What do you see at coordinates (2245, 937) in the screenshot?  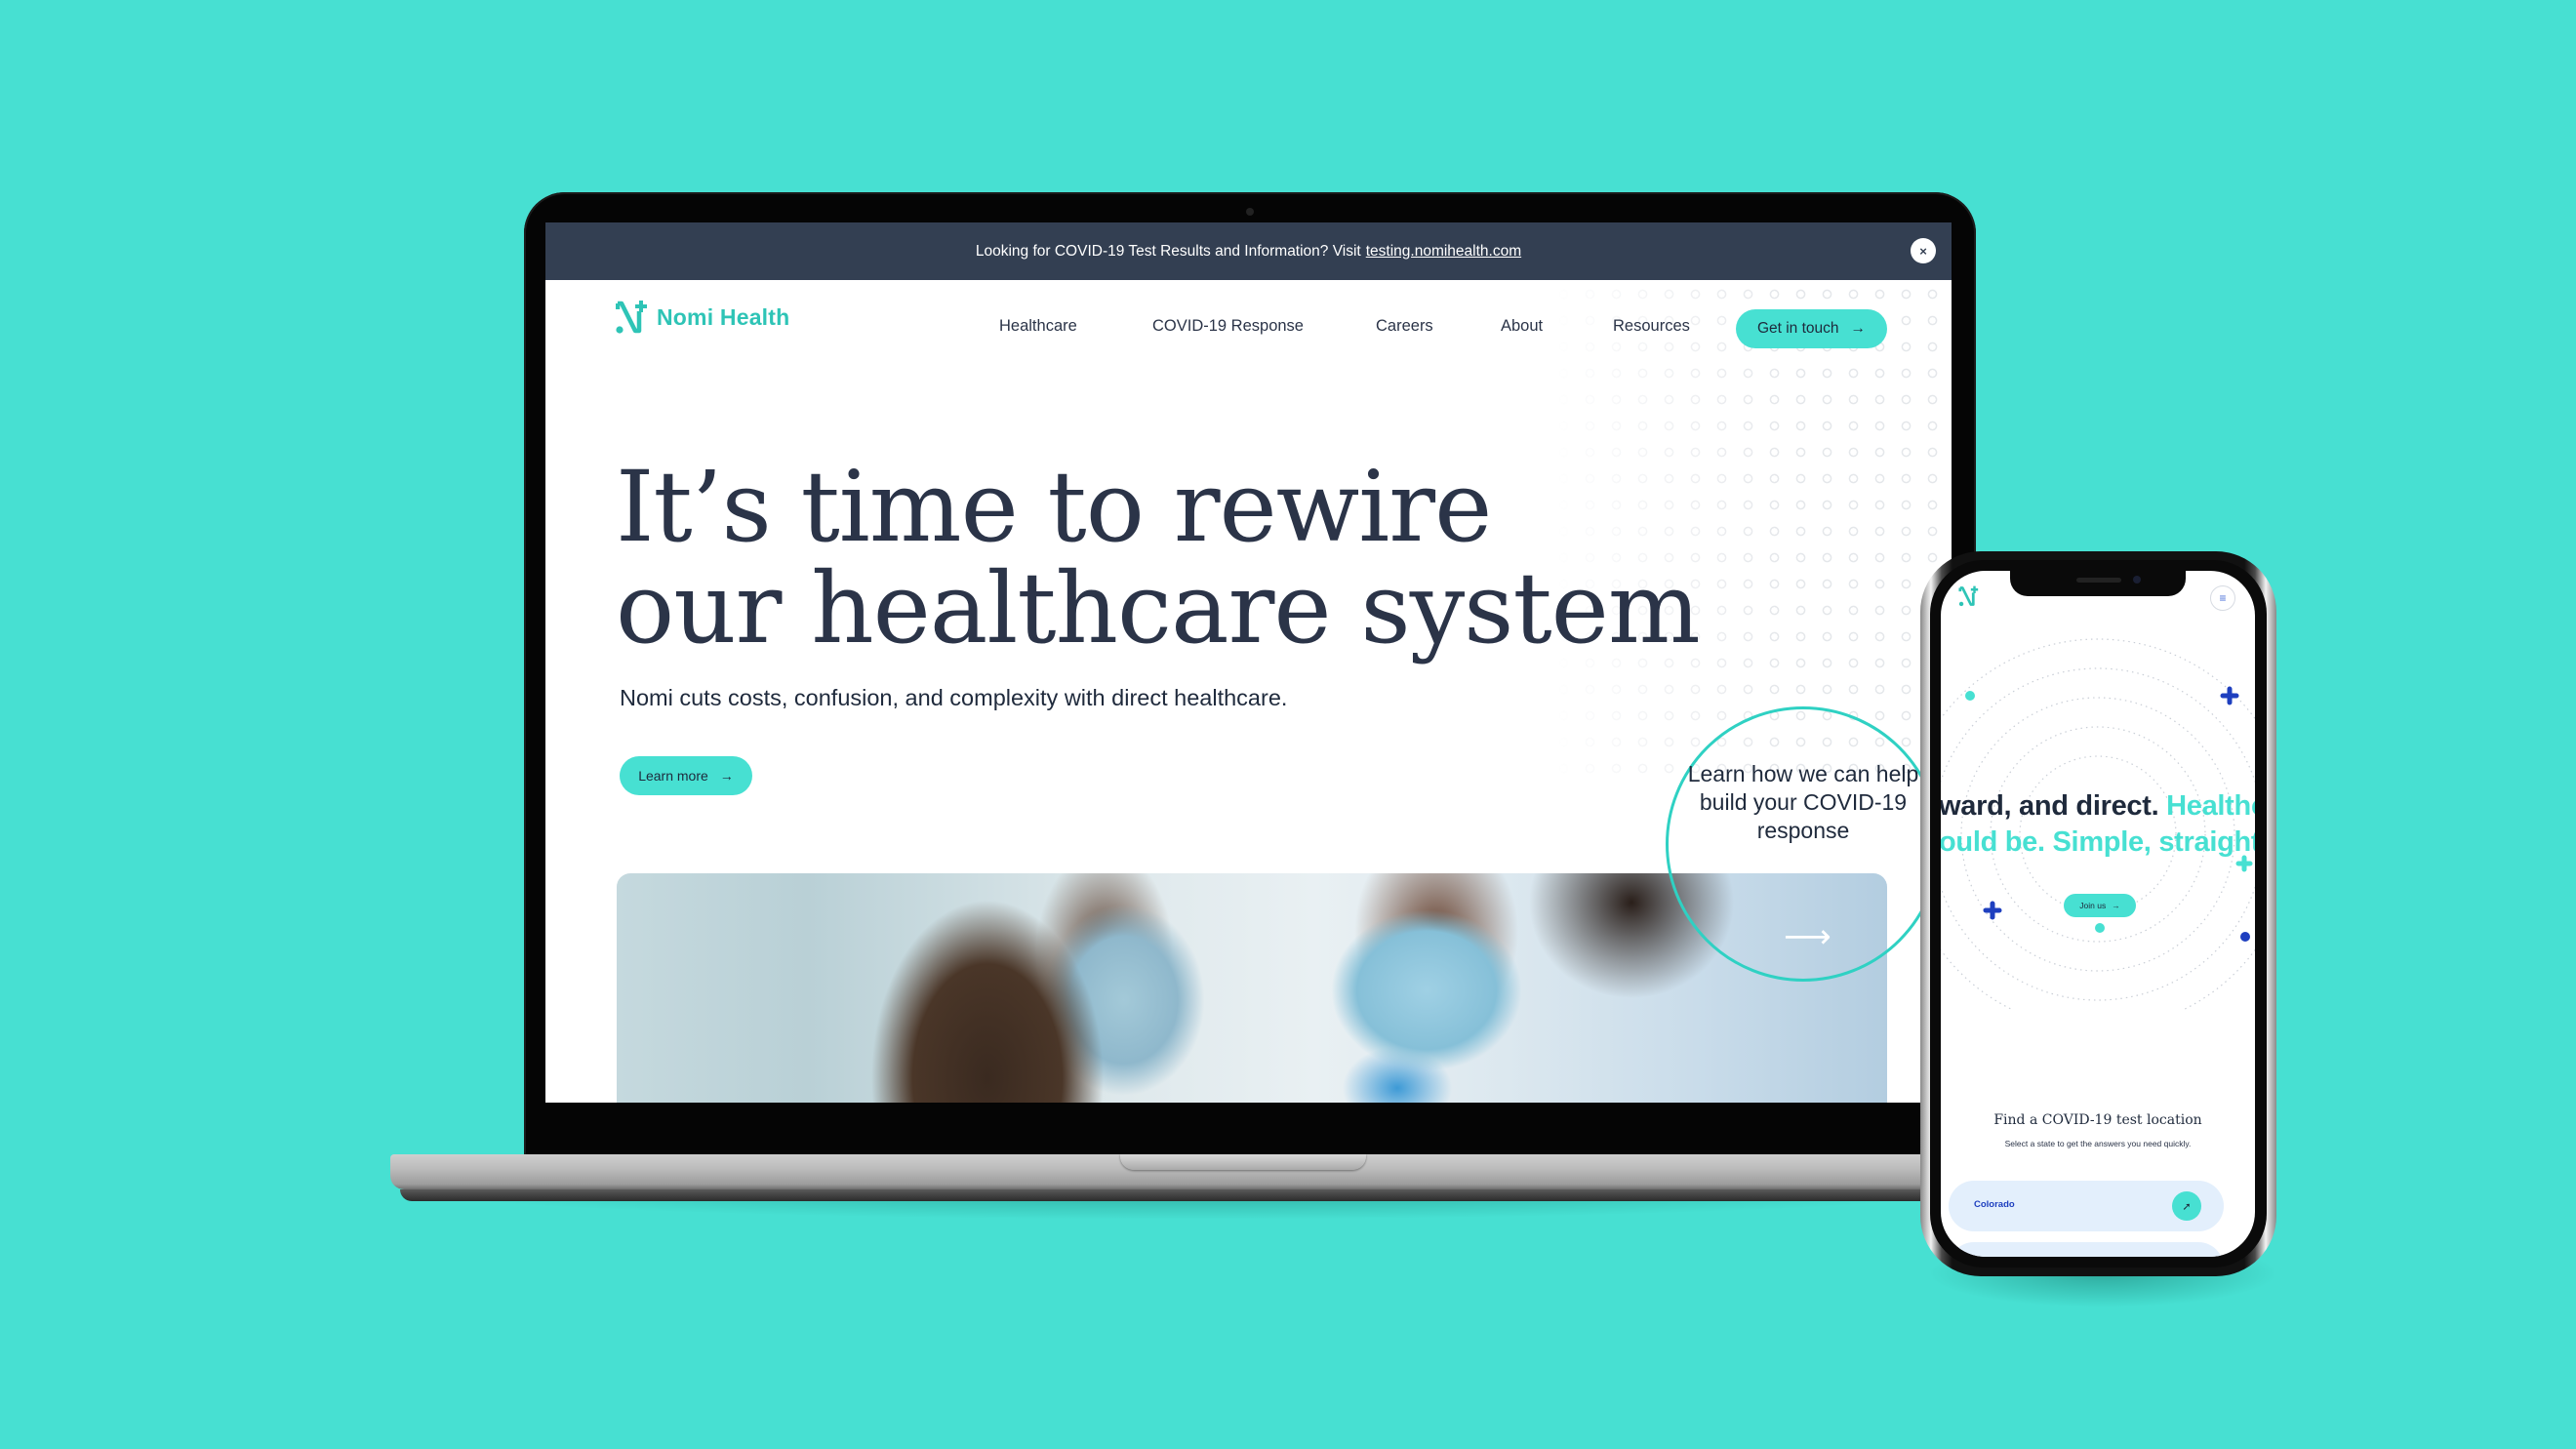 I see `blue-dot` at bounding box center [2245, 937].